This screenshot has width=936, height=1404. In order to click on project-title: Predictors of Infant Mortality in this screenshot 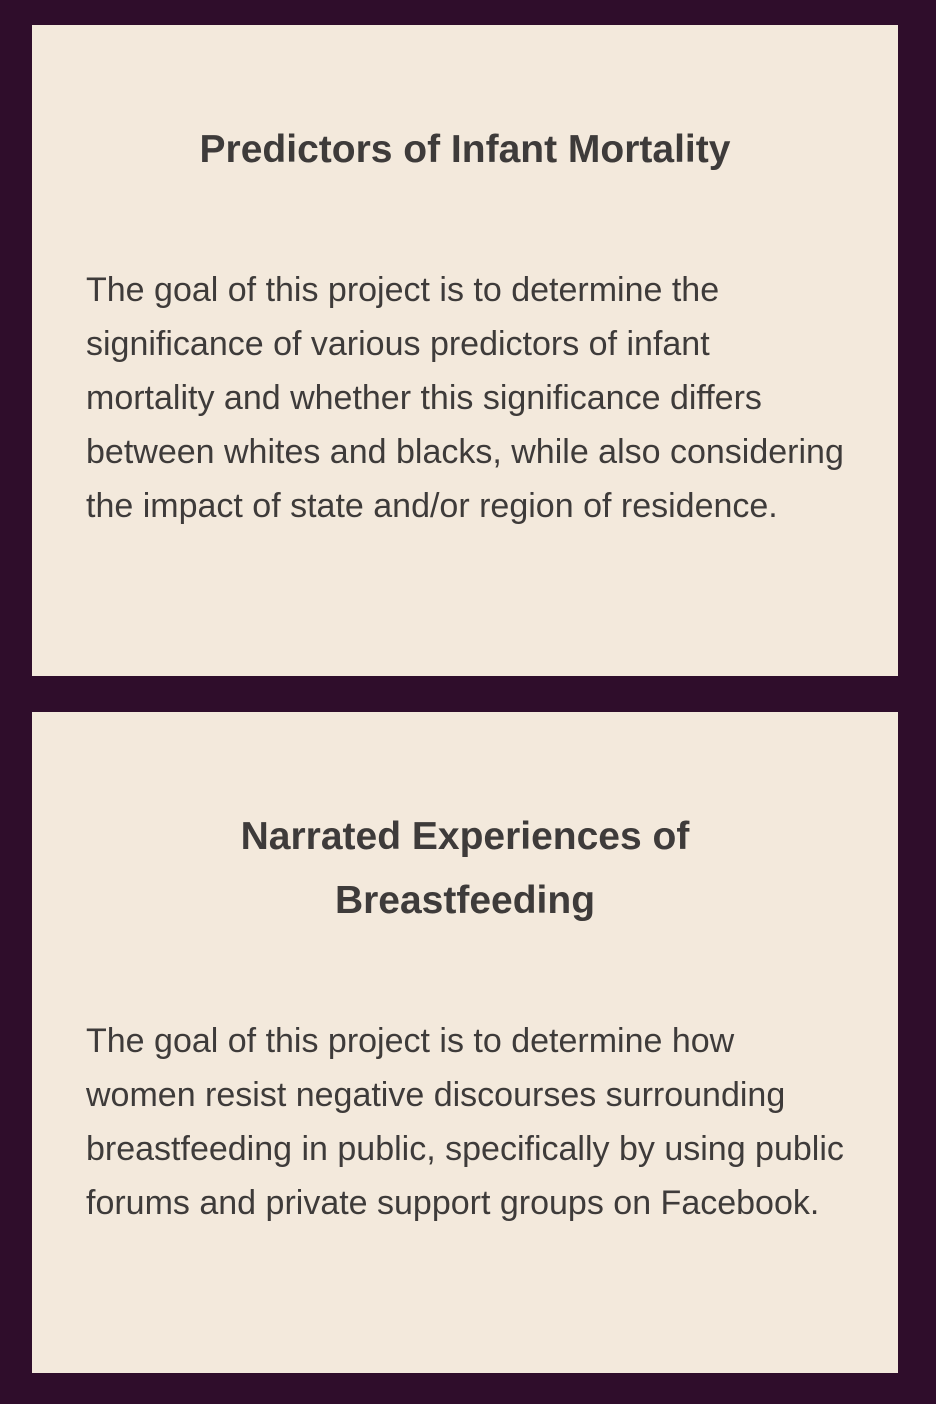, I will do `click(465, 149)`.